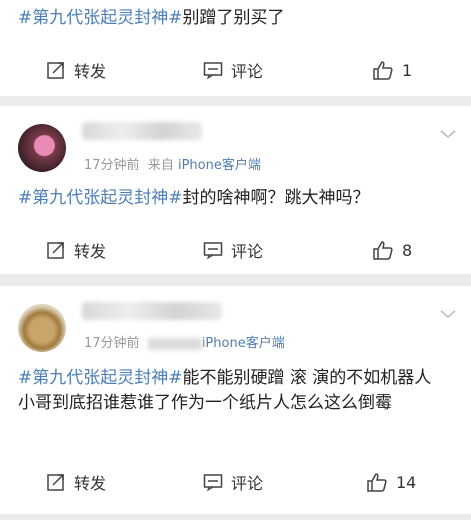 This screenshot has width=471, height=524. I want to click on like-button: 1, so click(392, 70).